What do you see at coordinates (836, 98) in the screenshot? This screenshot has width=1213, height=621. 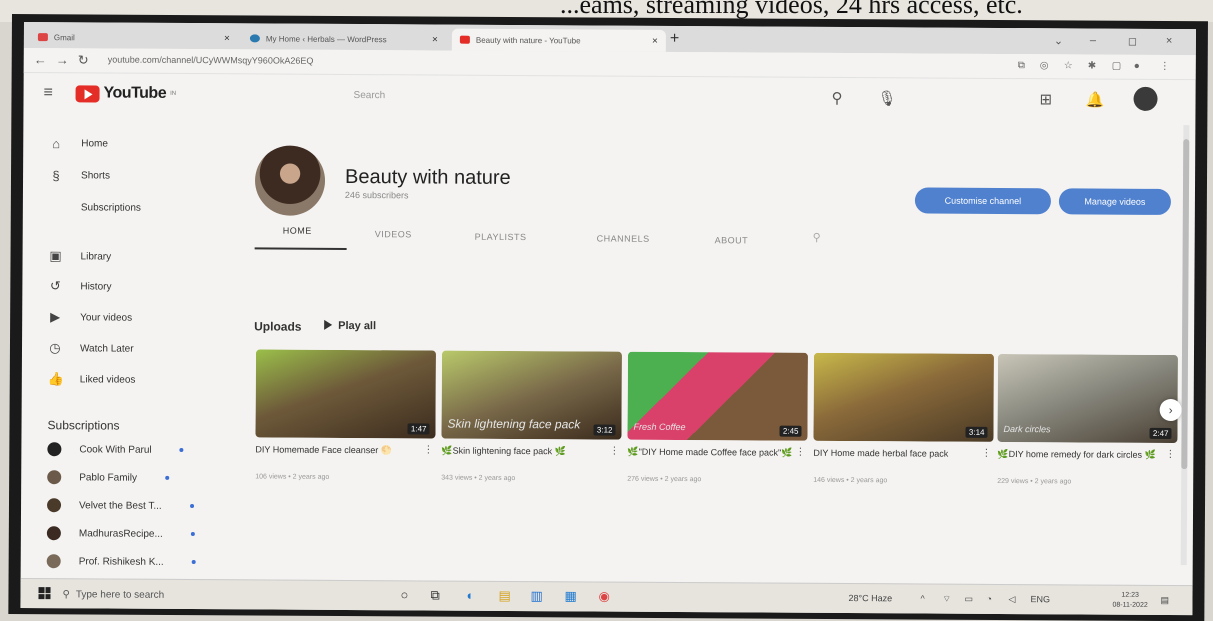 I see `search-icon: ⚲` at bounding box center [836, 98].